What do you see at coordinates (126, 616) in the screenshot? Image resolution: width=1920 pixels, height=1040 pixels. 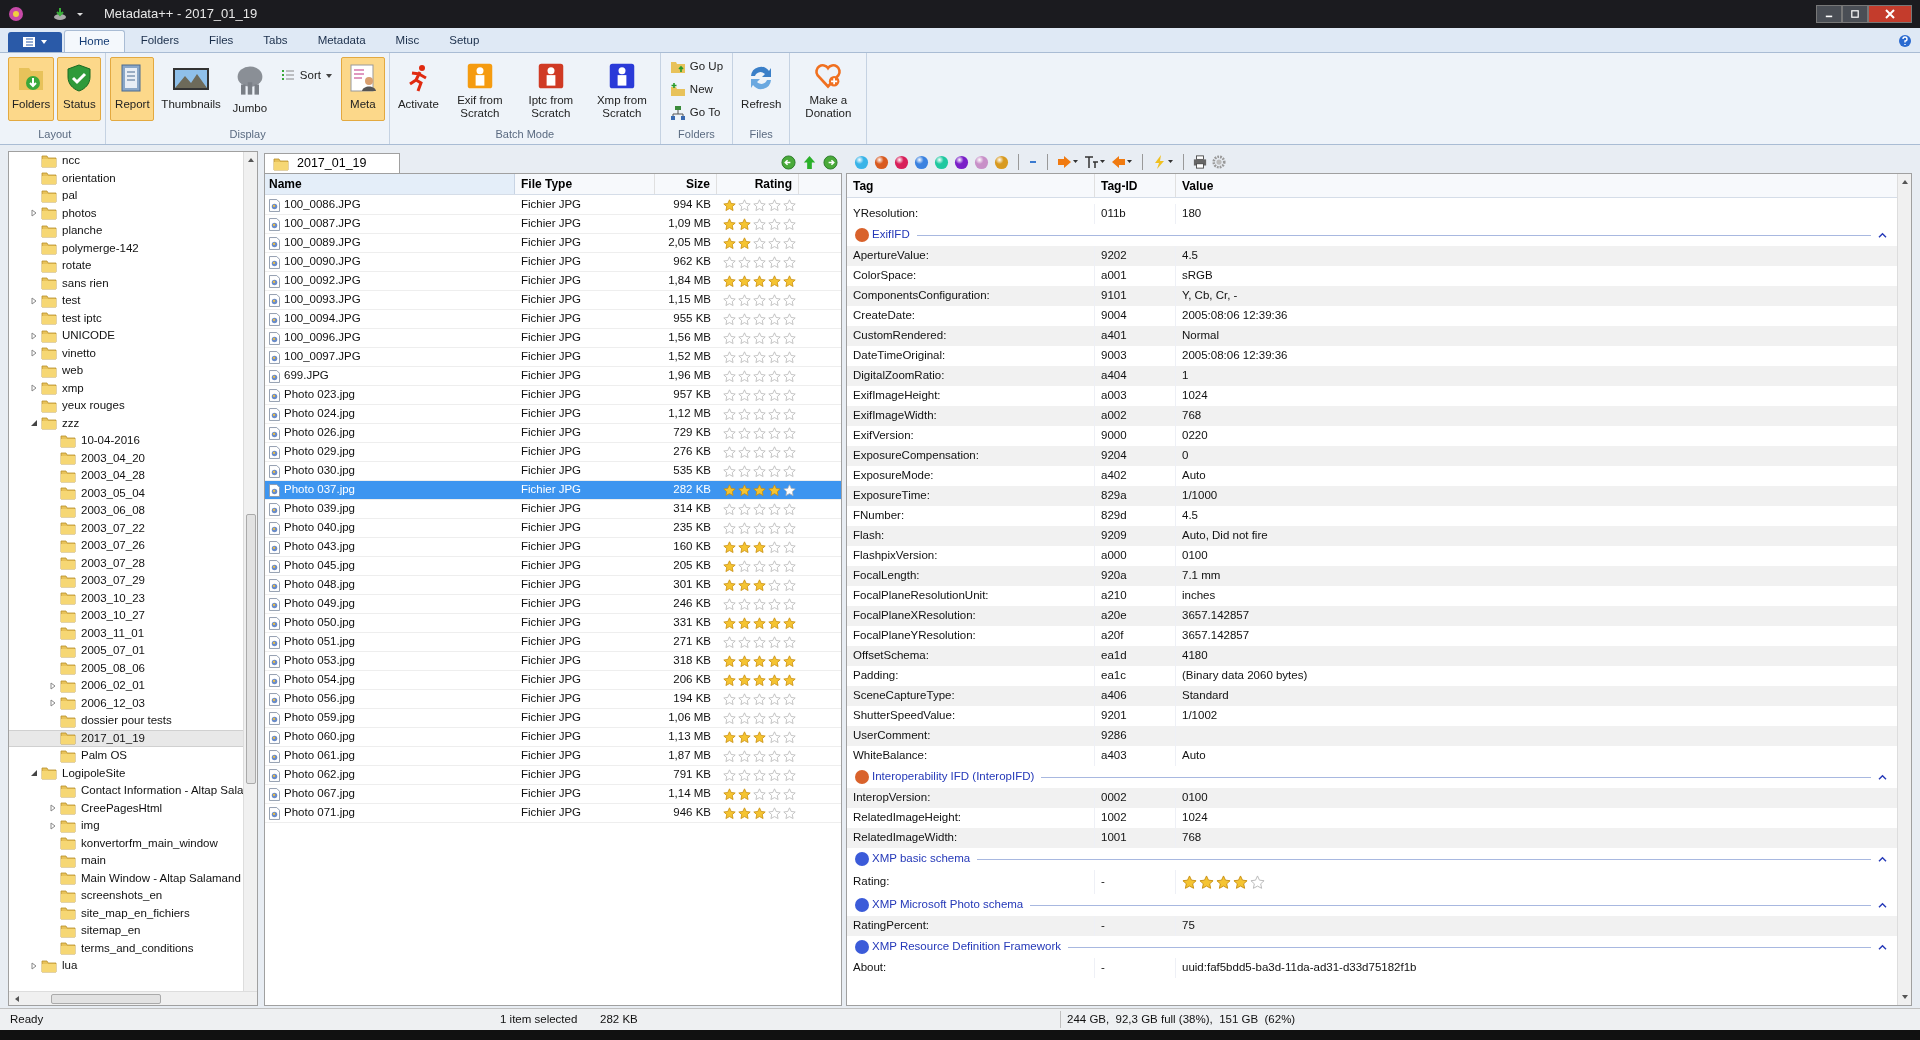 I see `tree-item: 2003_10_27` at bounding box center [126, 616].